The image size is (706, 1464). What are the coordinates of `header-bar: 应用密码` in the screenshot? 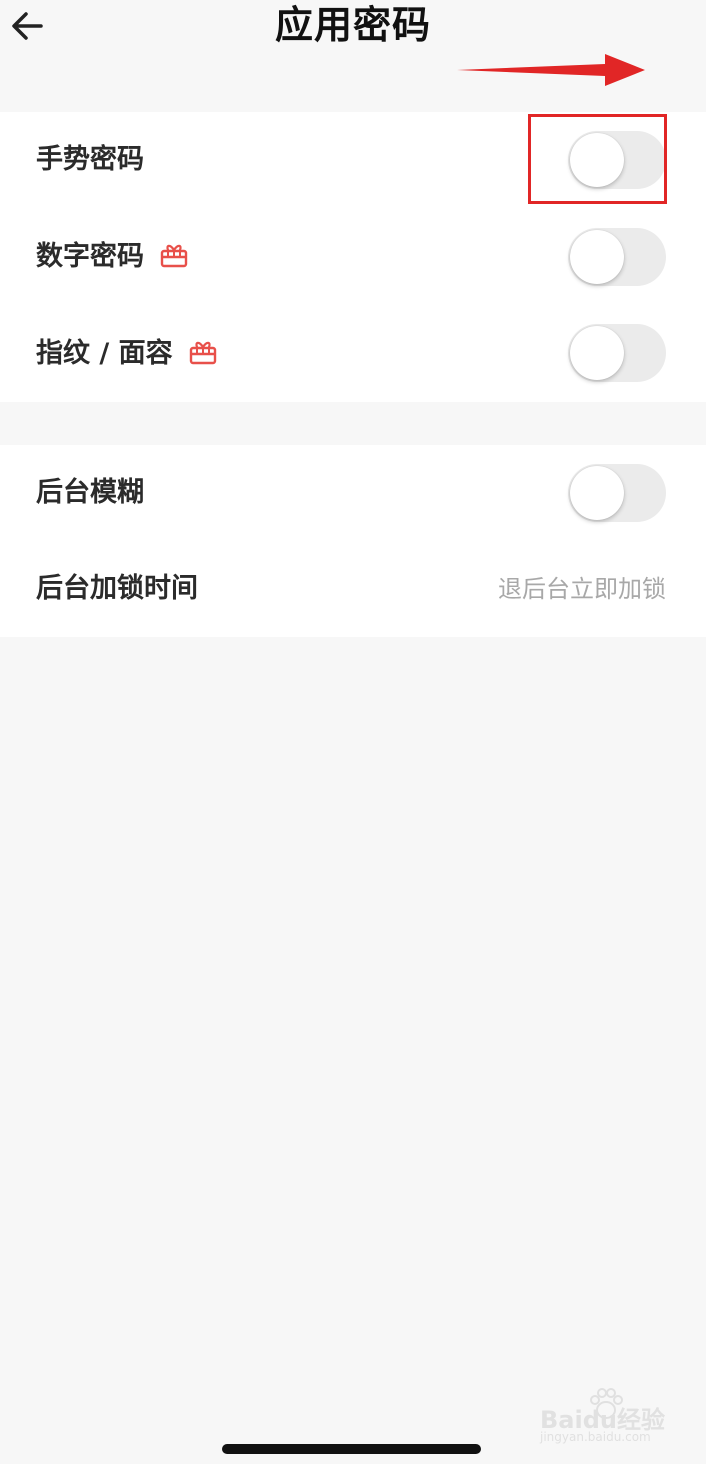 It's located at (353, 55).